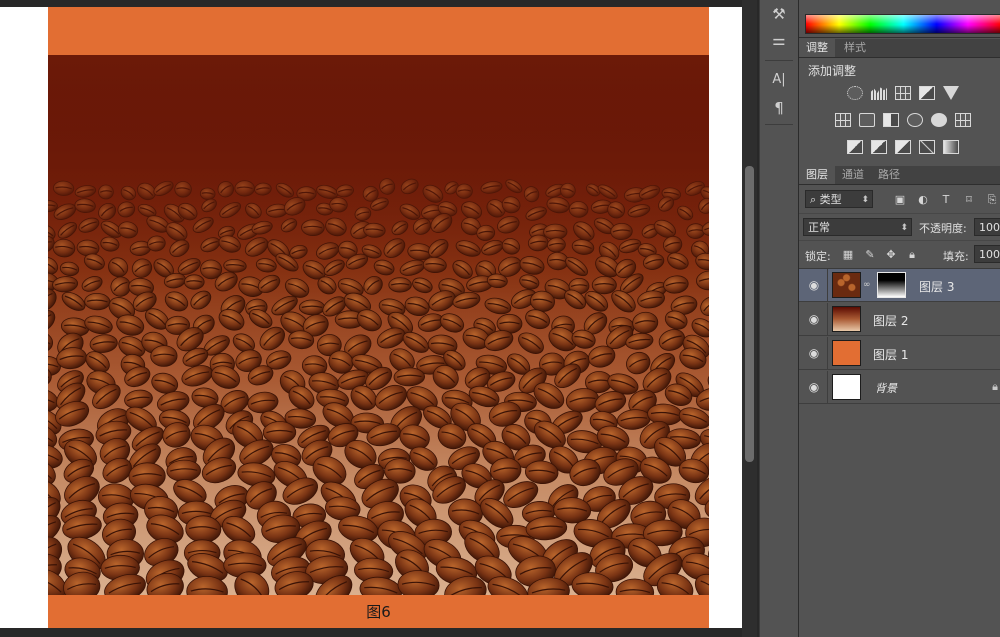  What do you see at coordinates (867, 120) in the screenshot?
I see `color-balance-icon` at bounding box center [867, 120].